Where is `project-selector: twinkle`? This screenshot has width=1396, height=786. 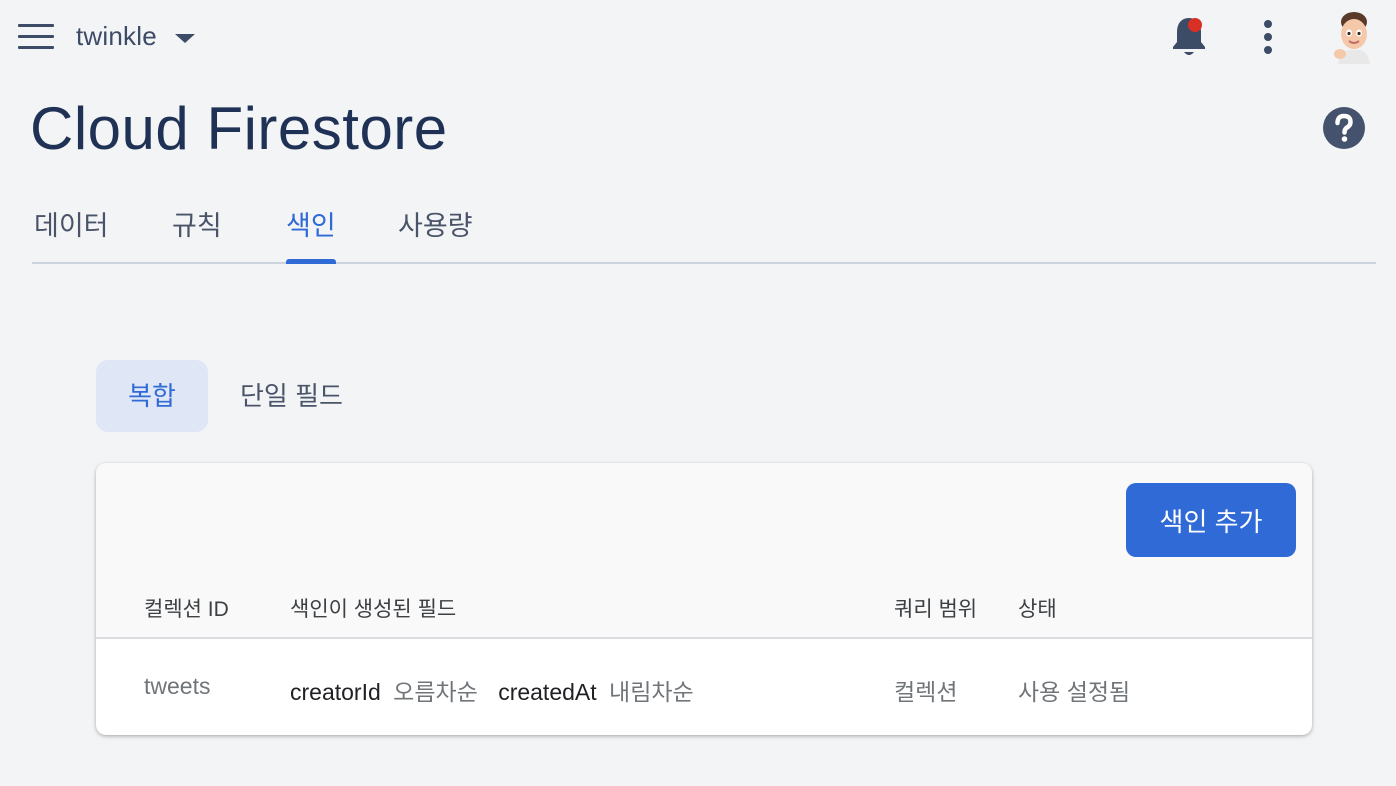 project-selector: twinkle is located at coordinates (135, 36).